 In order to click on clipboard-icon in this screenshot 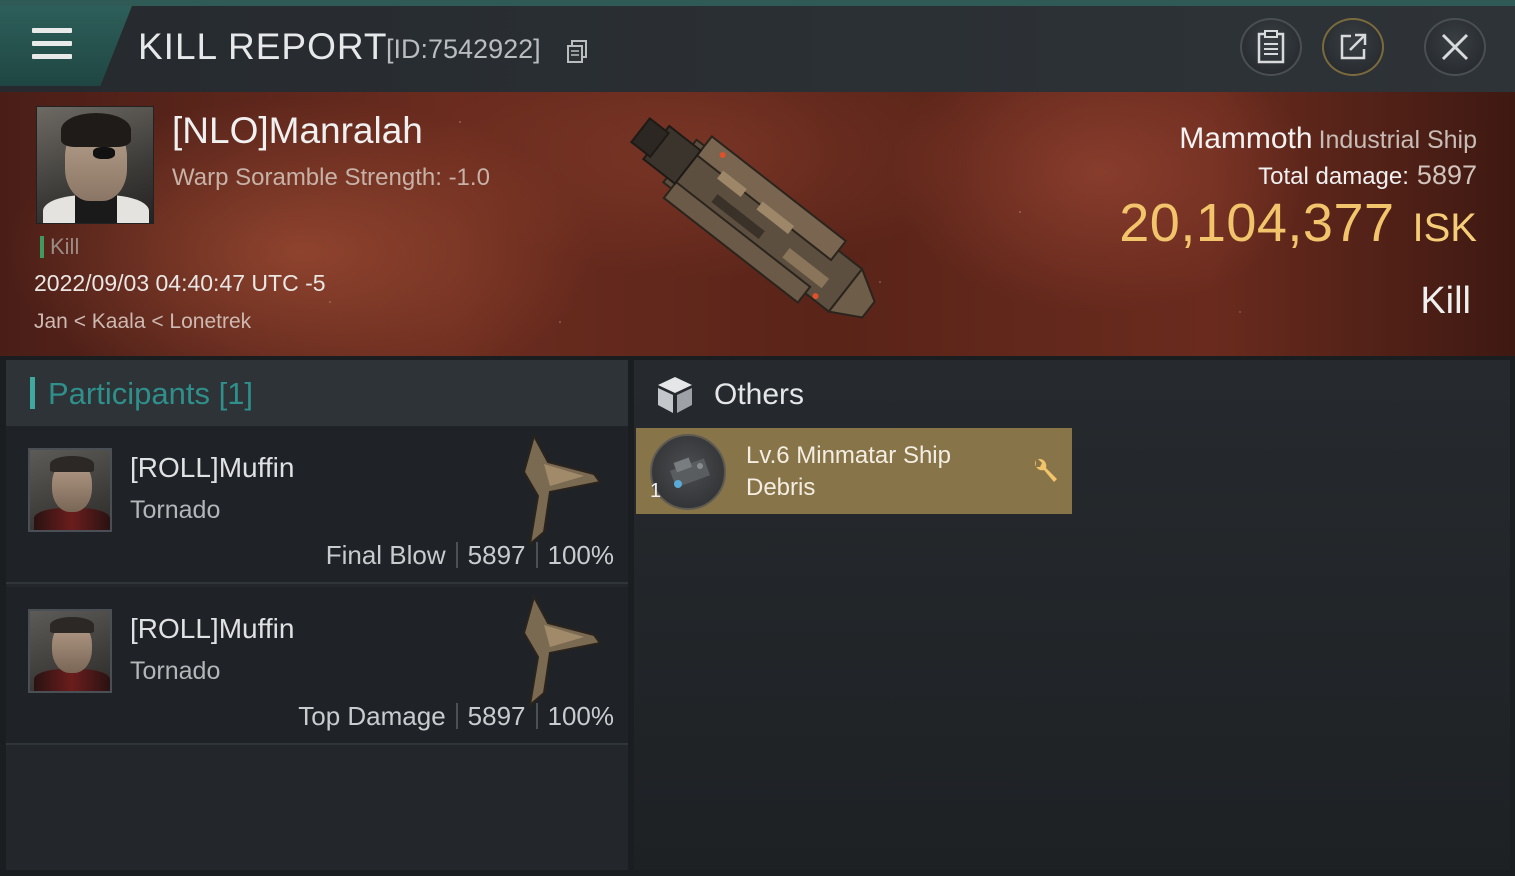, I will do `click(1271, 47)`.